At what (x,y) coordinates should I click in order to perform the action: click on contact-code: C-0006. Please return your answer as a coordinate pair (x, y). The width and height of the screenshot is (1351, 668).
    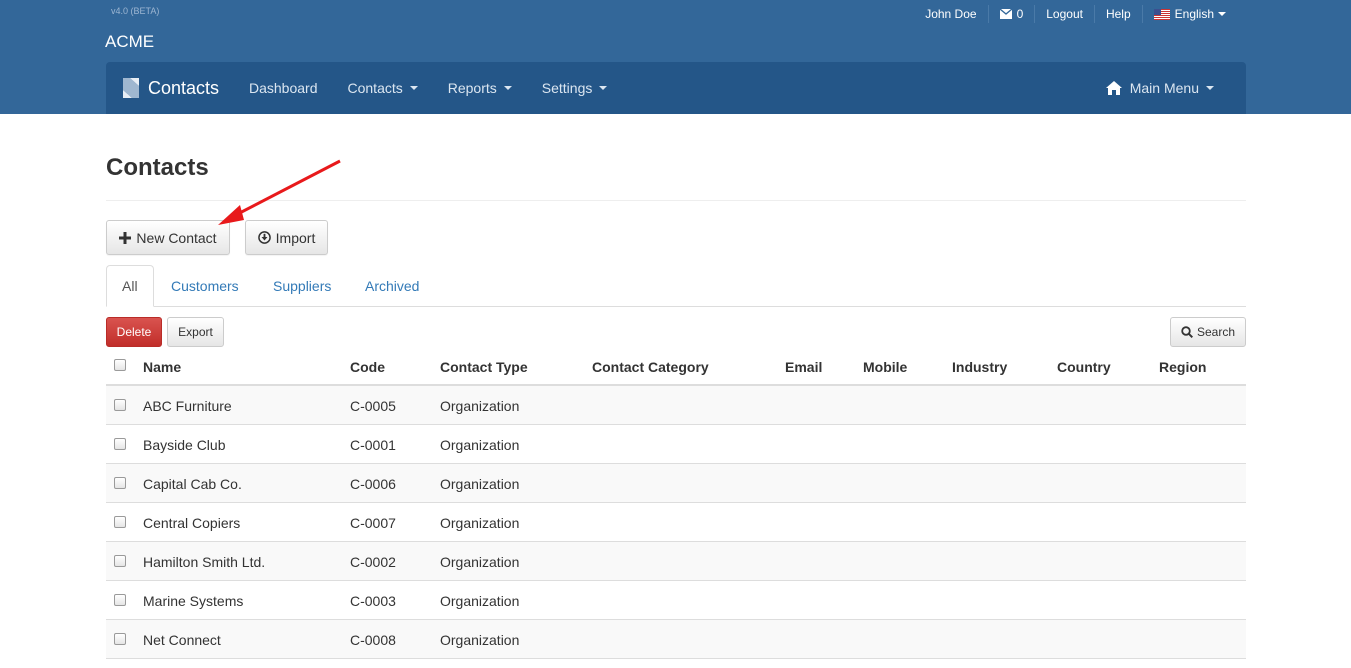
    Looking at the image, I should click on (373, 483).